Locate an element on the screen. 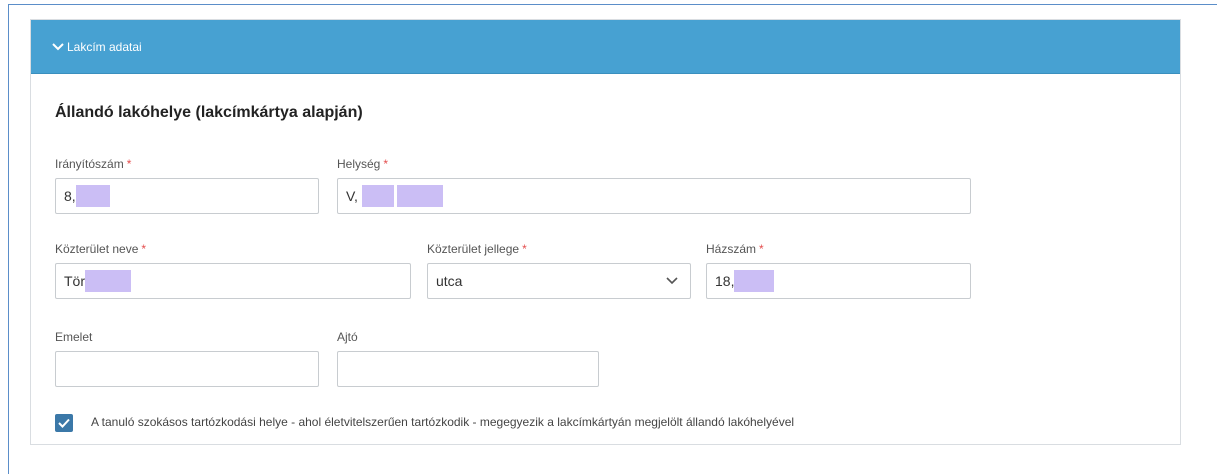  door-label: Ajtó is located at coordinates (347, 337).